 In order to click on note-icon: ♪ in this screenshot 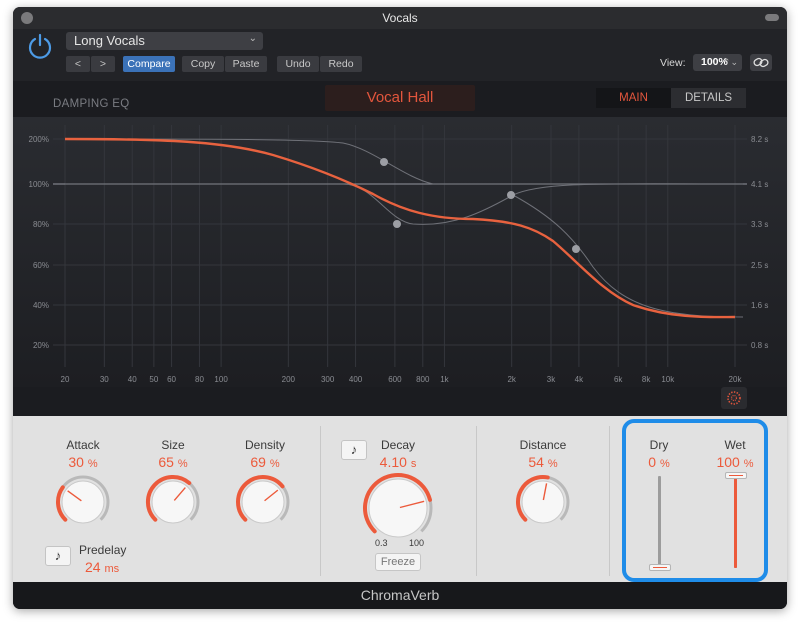, I will do `click(354, 449)`.